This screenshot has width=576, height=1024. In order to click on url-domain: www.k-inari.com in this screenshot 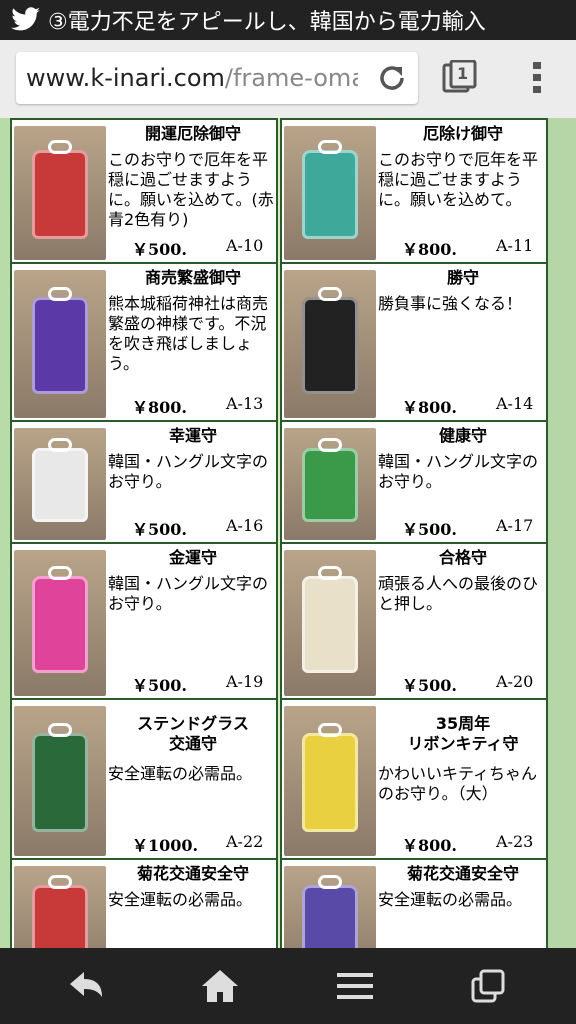, I will do `click(125, 78)`.